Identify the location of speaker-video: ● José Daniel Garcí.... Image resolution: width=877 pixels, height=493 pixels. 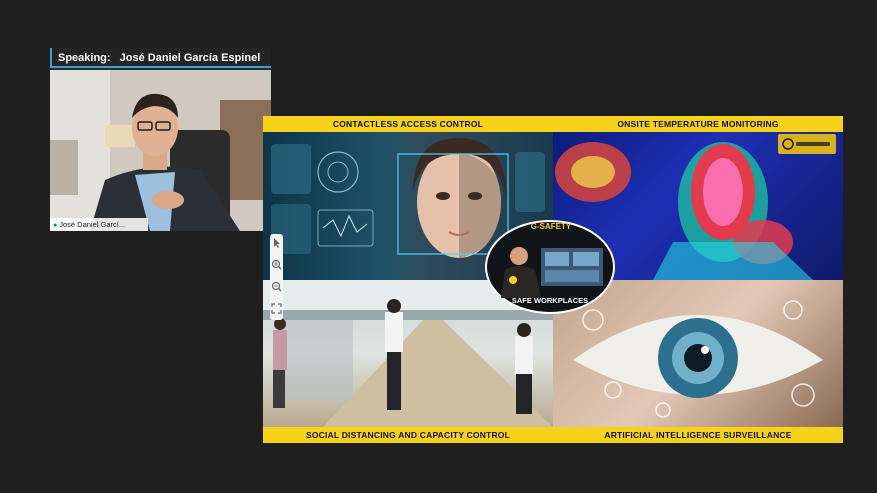
(160, 150).